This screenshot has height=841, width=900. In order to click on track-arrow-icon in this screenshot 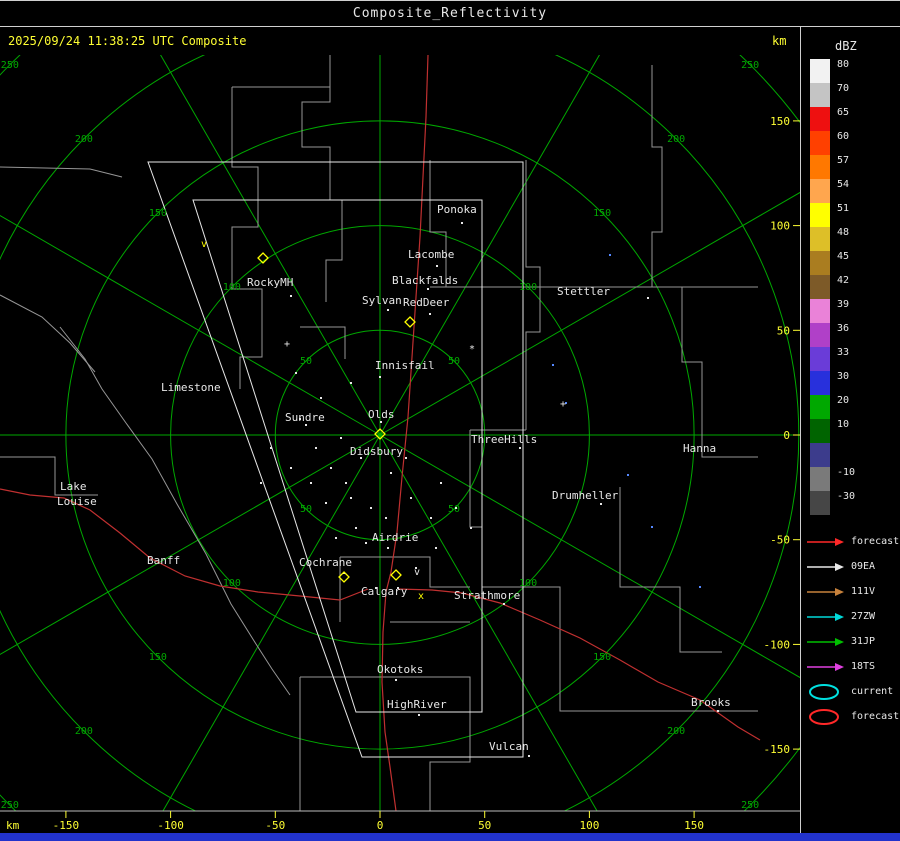, I will do `click(825, 666)`.